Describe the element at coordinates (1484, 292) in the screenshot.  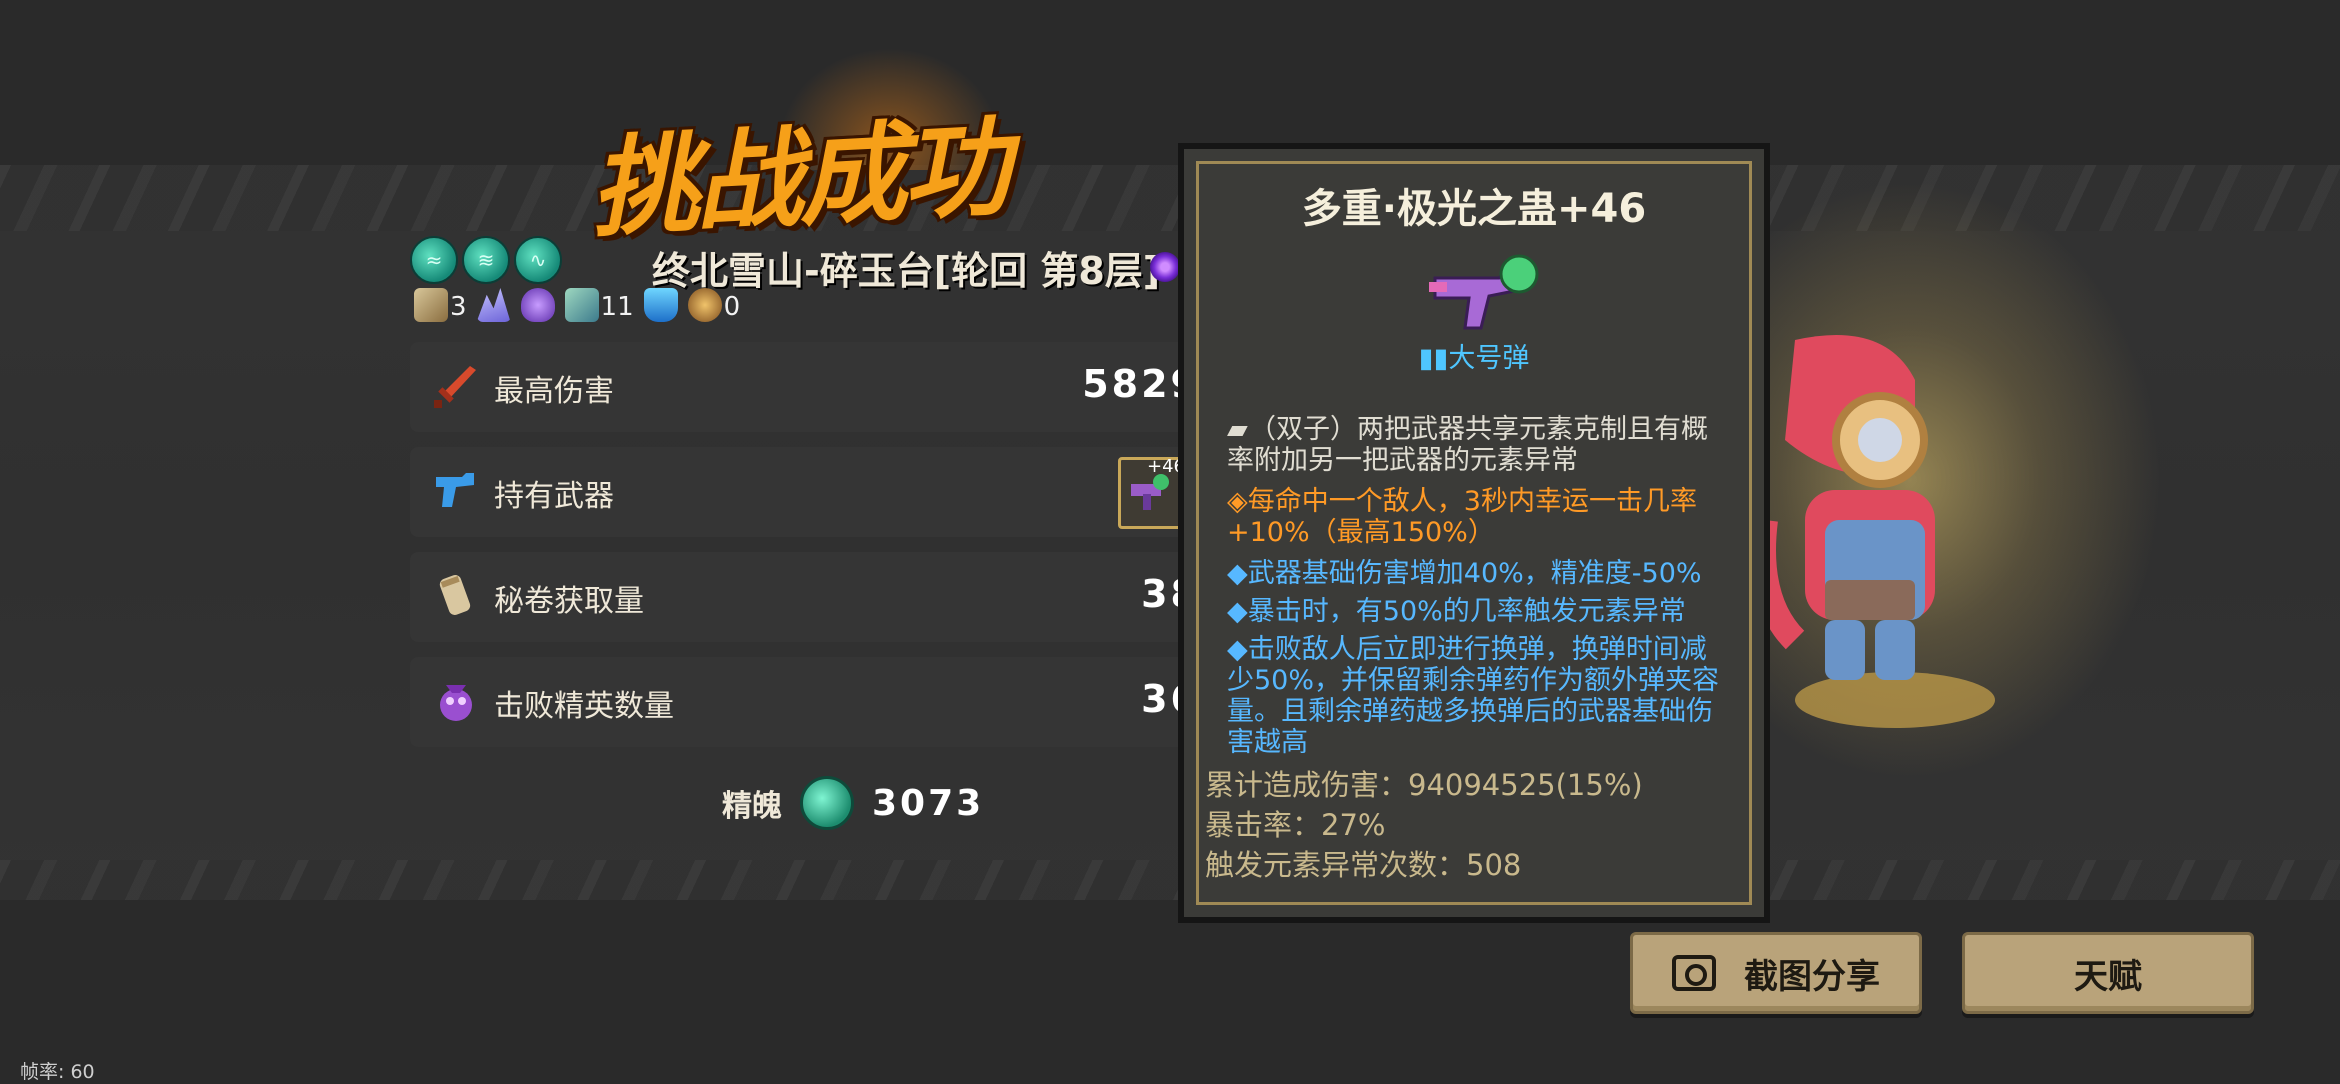
I see `weapon-gun-icon` at that location.